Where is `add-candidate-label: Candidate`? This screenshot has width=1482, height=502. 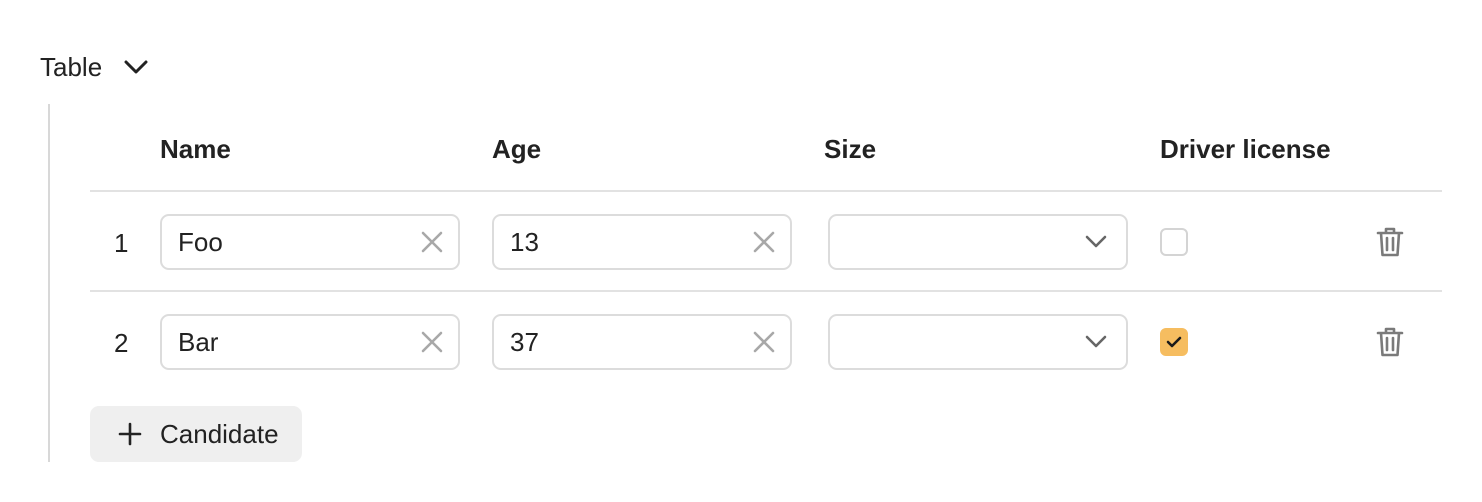
add-candidate-label: Candidate is located at coordinates (219, 433).